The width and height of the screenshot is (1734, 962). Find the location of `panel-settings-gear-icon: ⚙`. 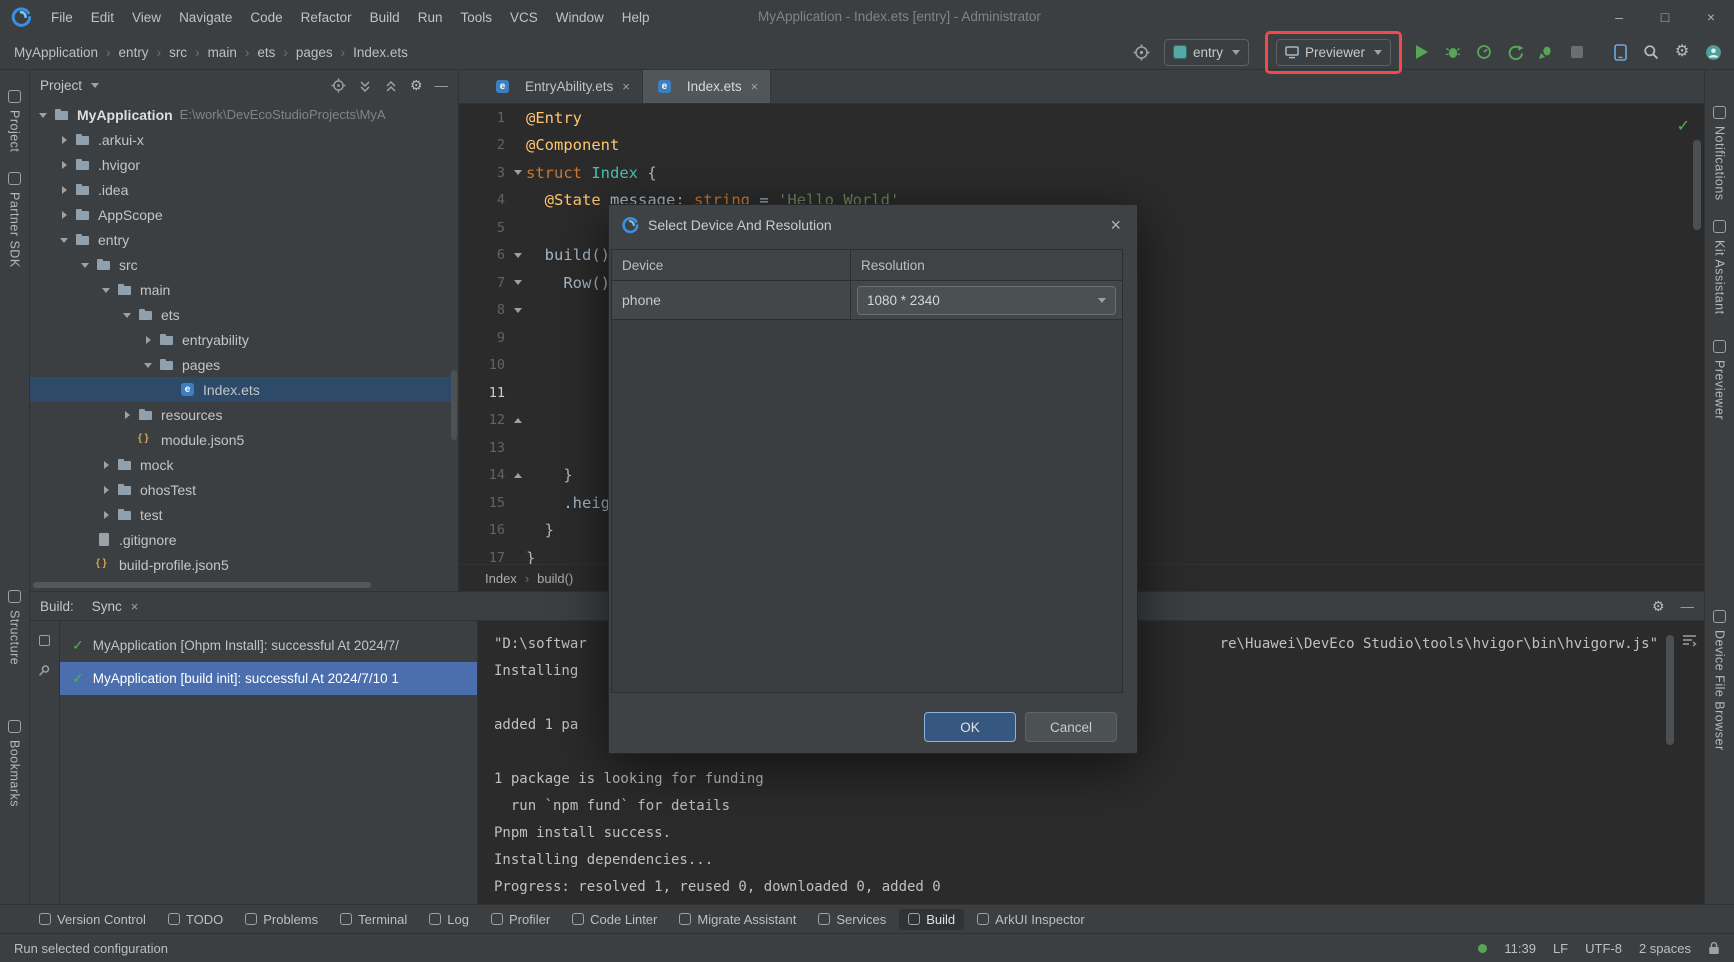

panel-settings-gear-icon: ⚙ is located at coordinates (416, 85).